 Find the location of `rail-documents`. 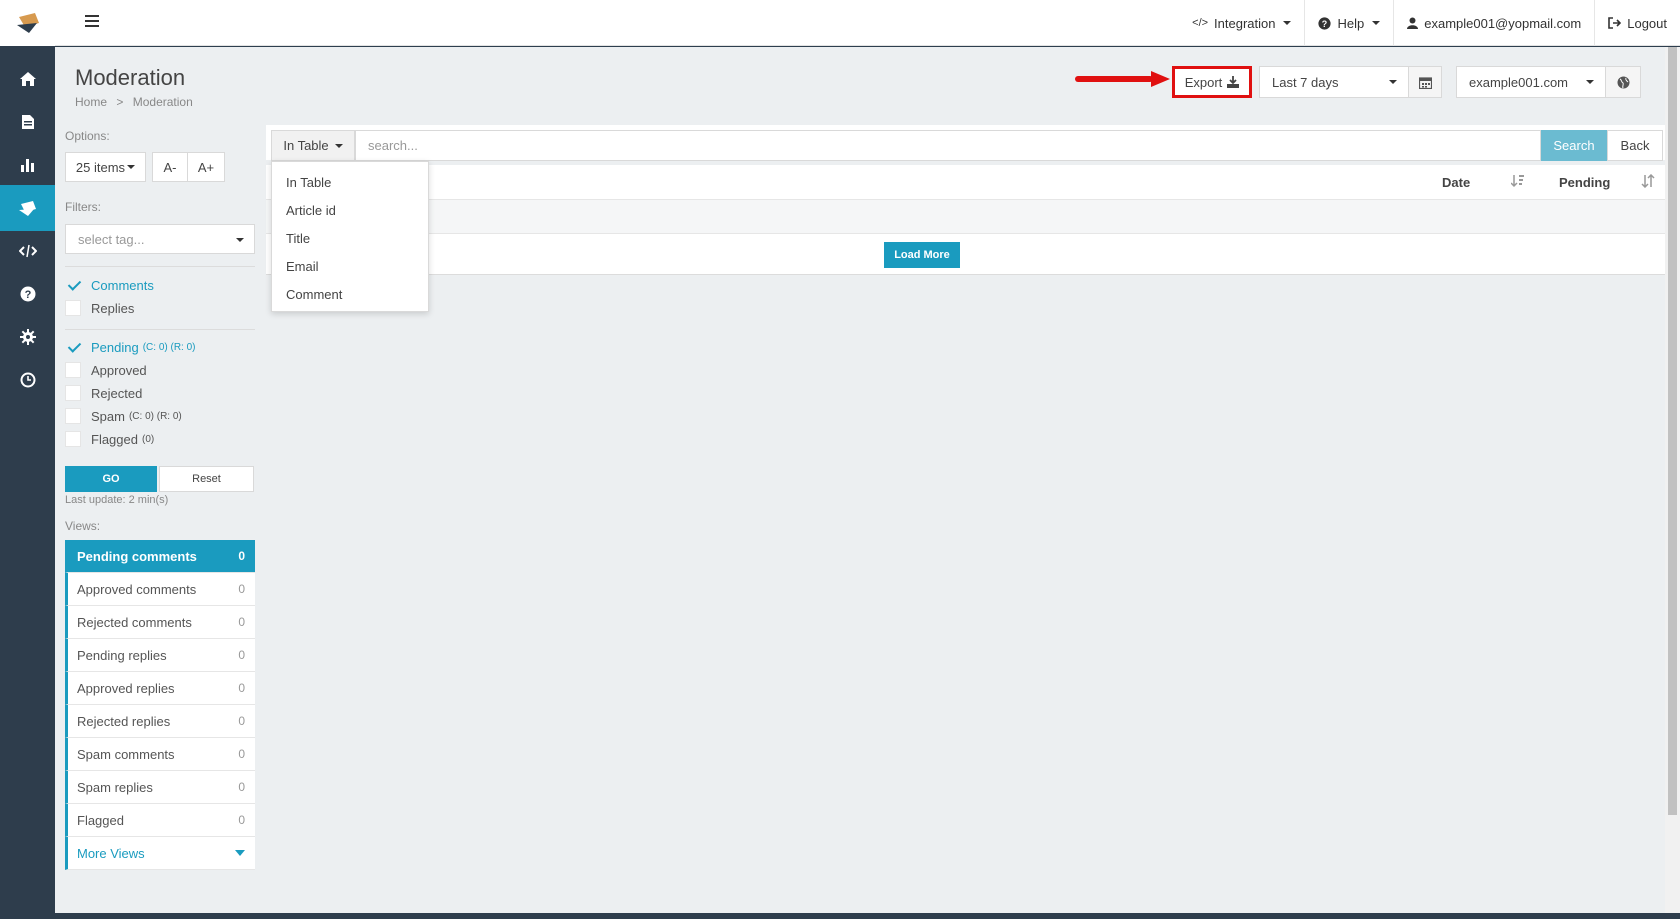

rail-documents is located at coordinates (27, 122).